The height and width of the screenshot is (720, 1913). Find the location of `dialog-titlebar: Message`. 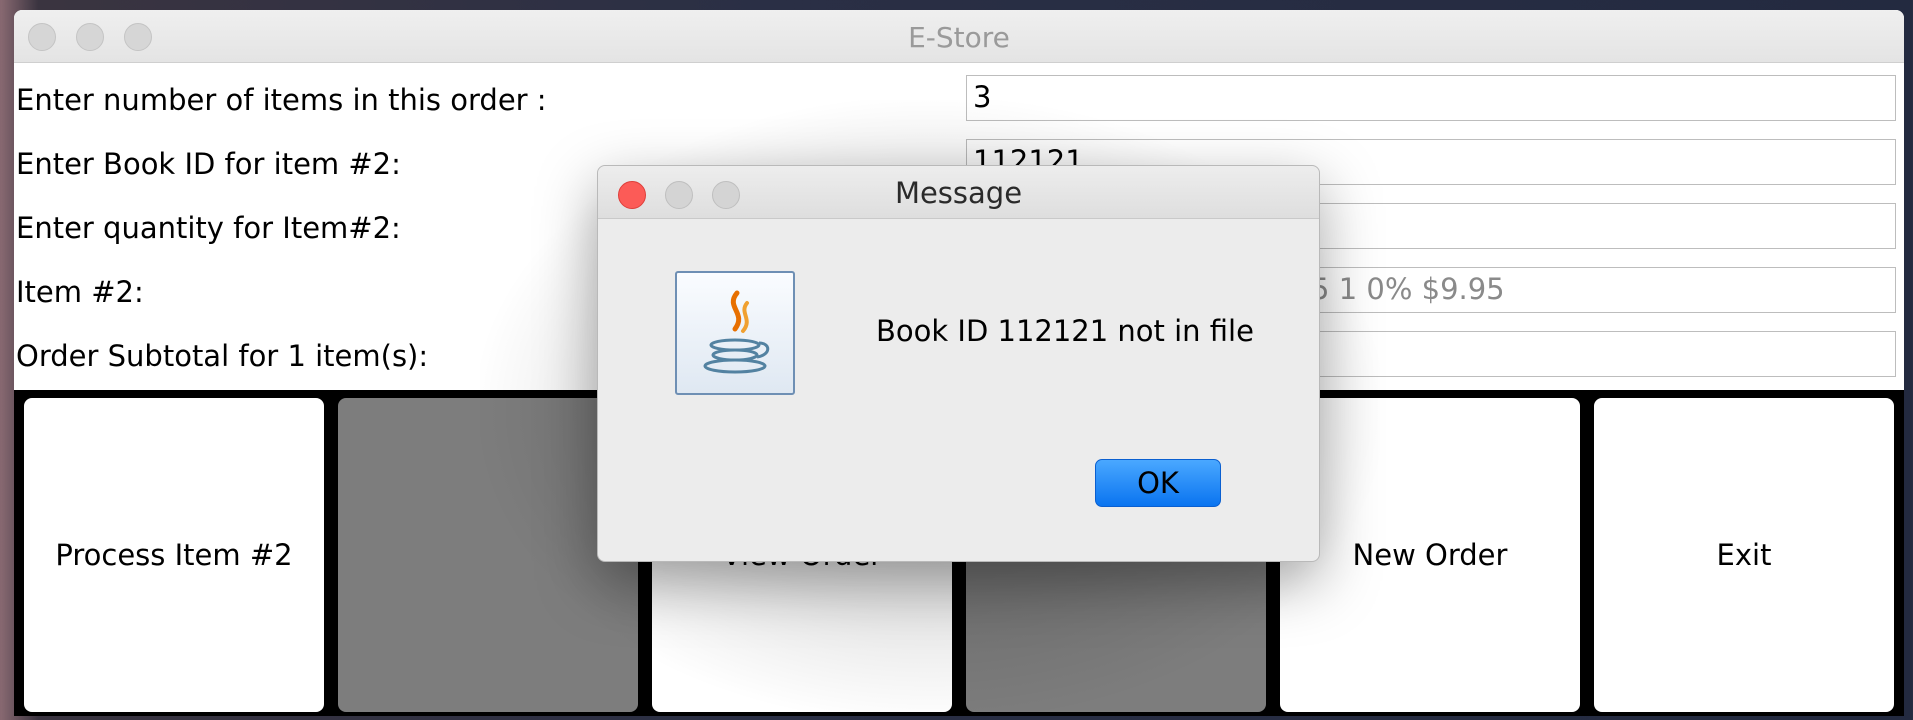

dialog-titlebar: Message is located at coordinates (958, 192).